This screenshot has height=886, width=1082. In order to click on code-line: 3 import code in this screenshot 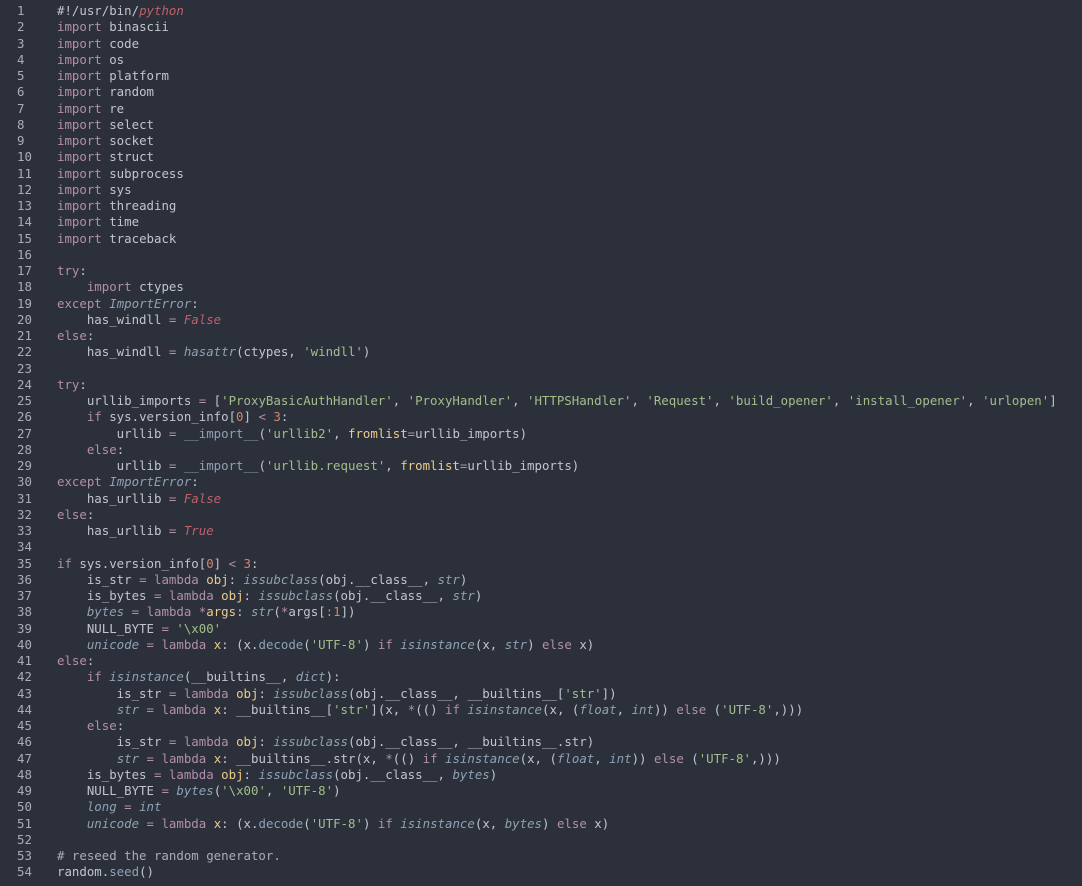, I will do `click(541, 44)`.